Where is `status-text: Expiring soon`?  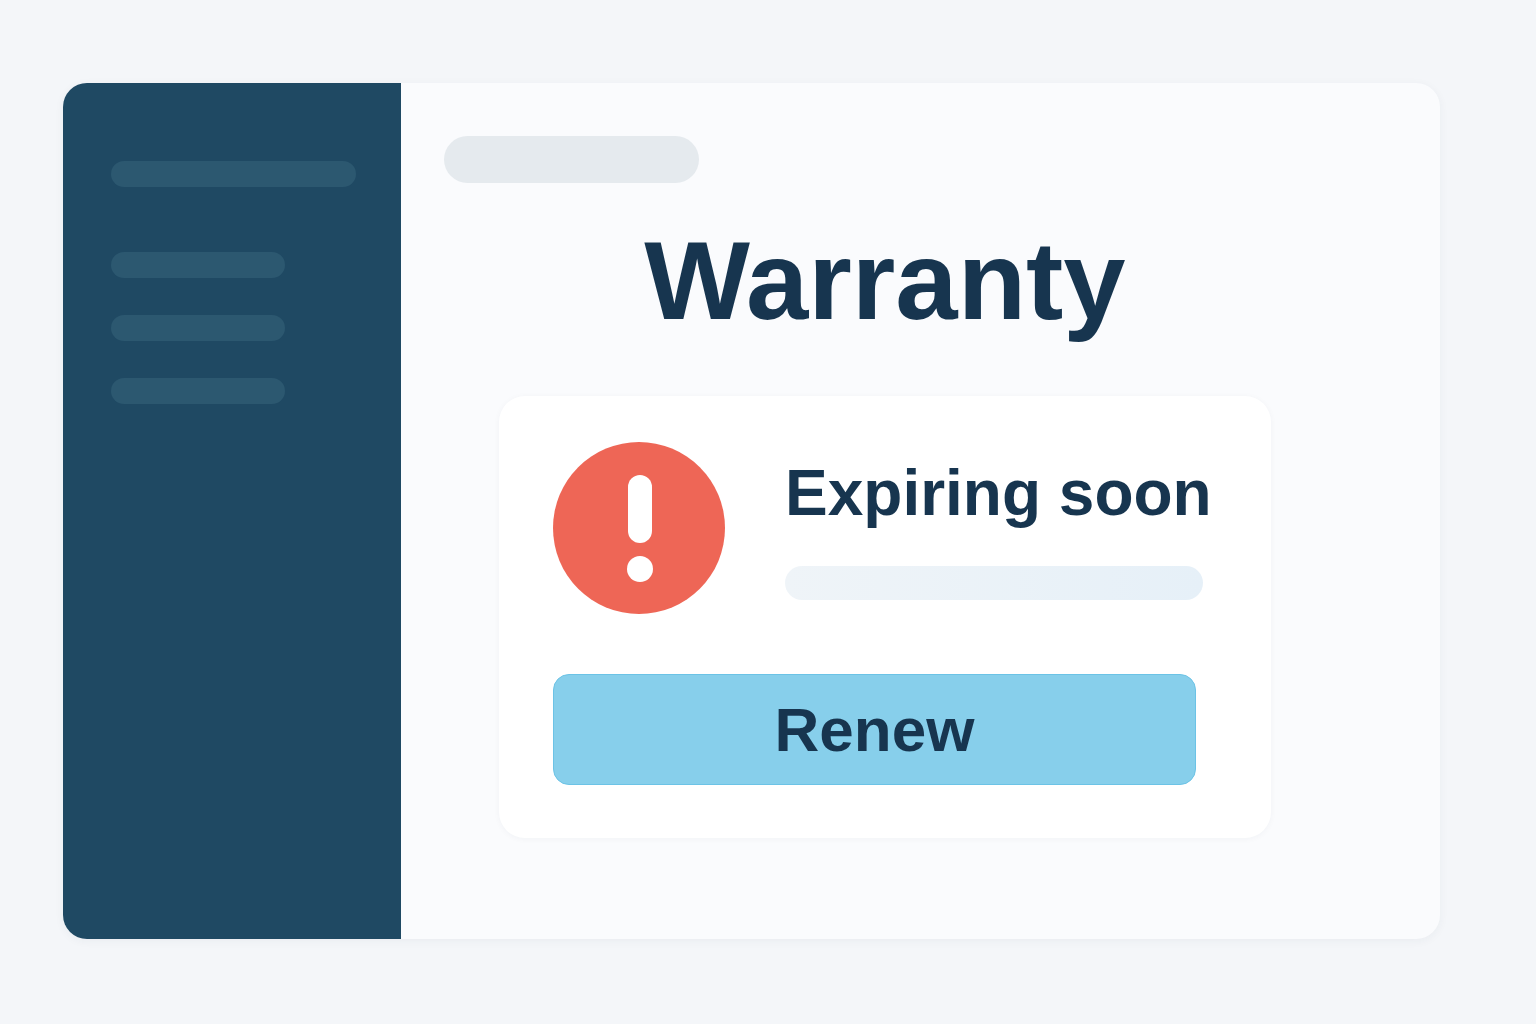
status-text: Expiring soon is located at coordinates (998, 494).